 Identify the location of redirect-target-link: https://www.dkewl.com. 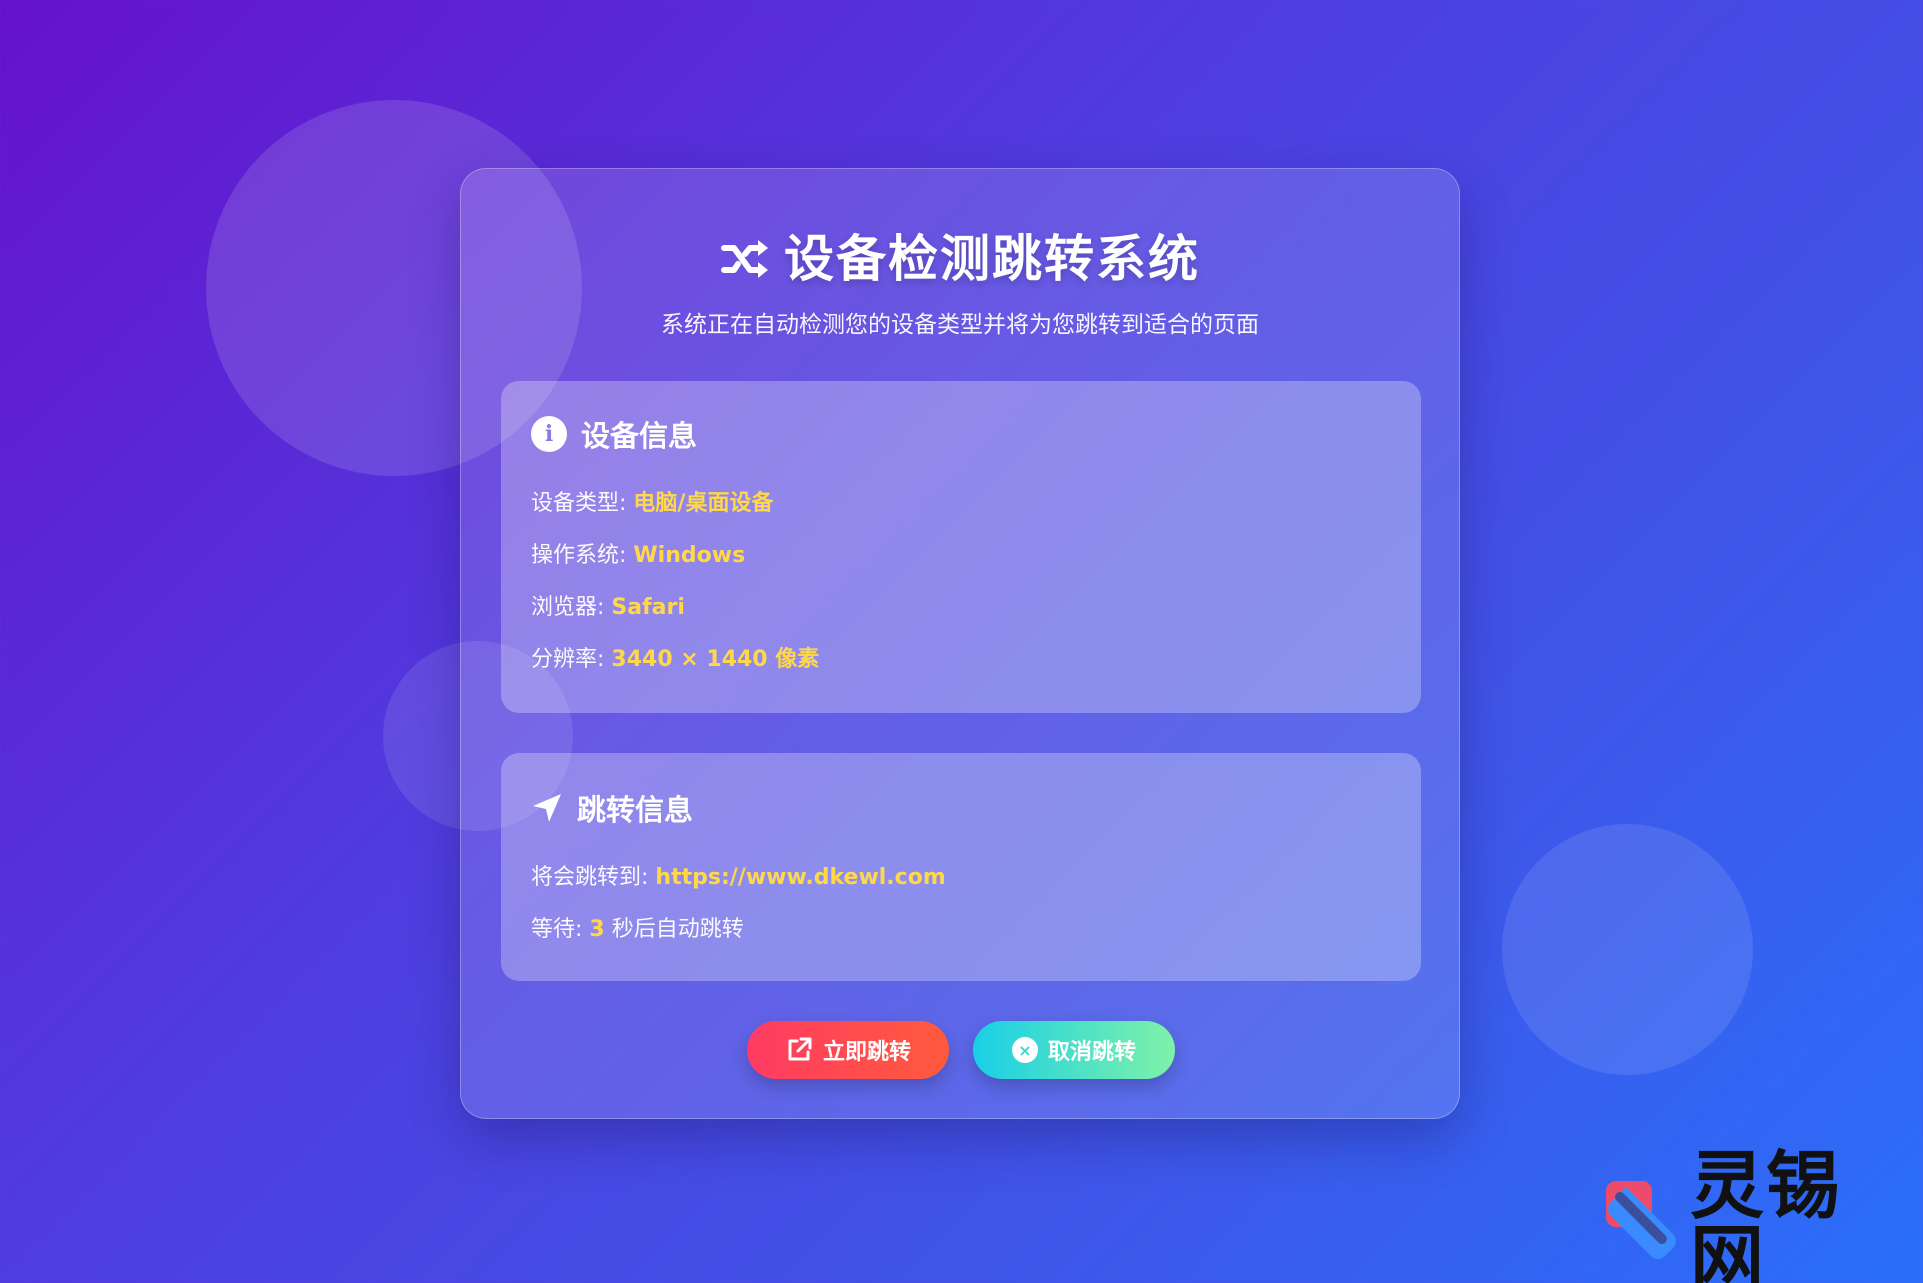
(800, 877).